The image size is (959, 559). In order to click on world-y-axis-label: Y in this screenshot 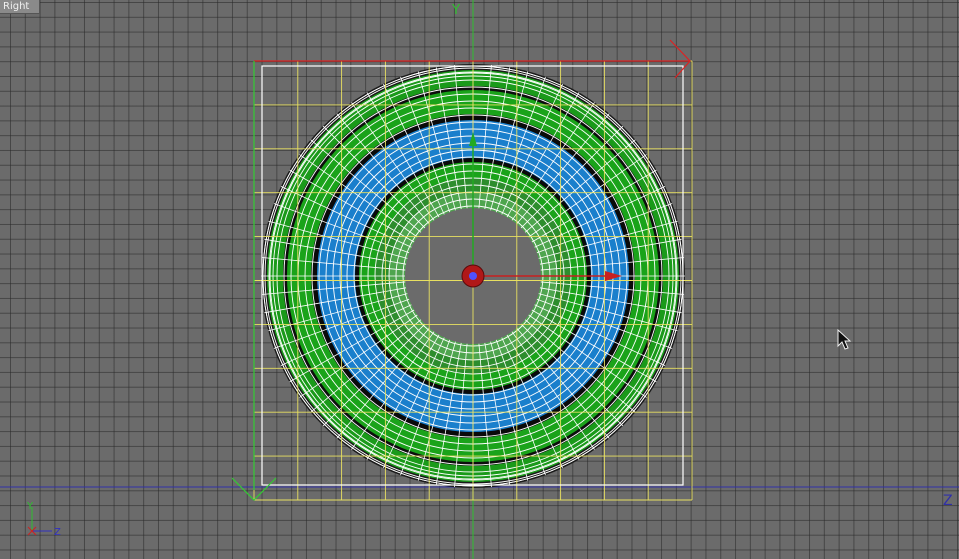, I will do `click(455, 10)`.